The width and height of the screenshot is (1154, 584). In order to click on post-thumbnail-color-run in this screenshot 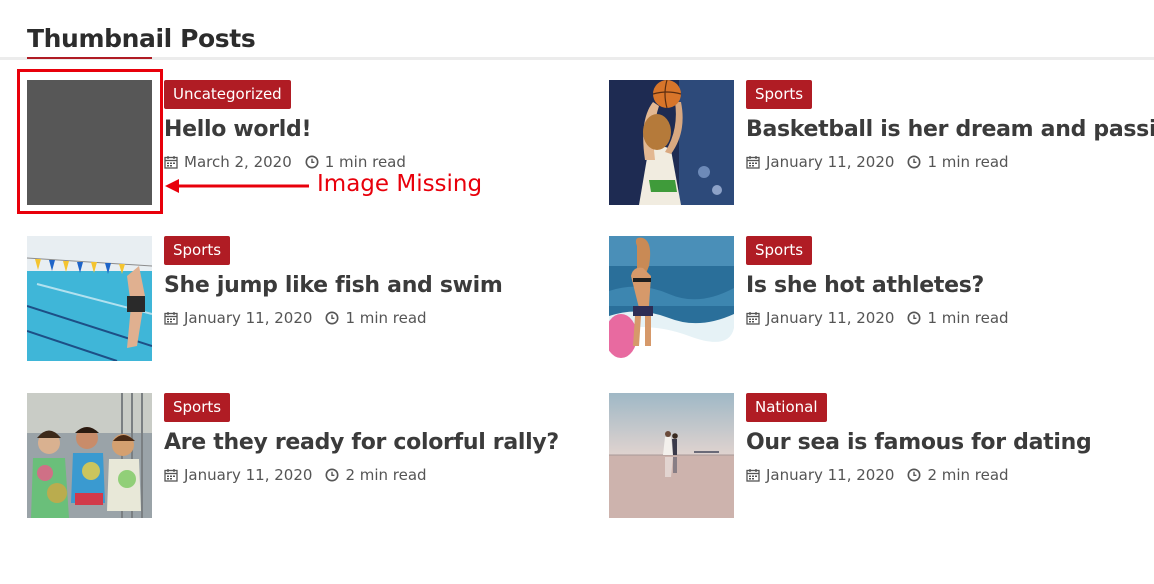, I will do `click(89, 455)`.